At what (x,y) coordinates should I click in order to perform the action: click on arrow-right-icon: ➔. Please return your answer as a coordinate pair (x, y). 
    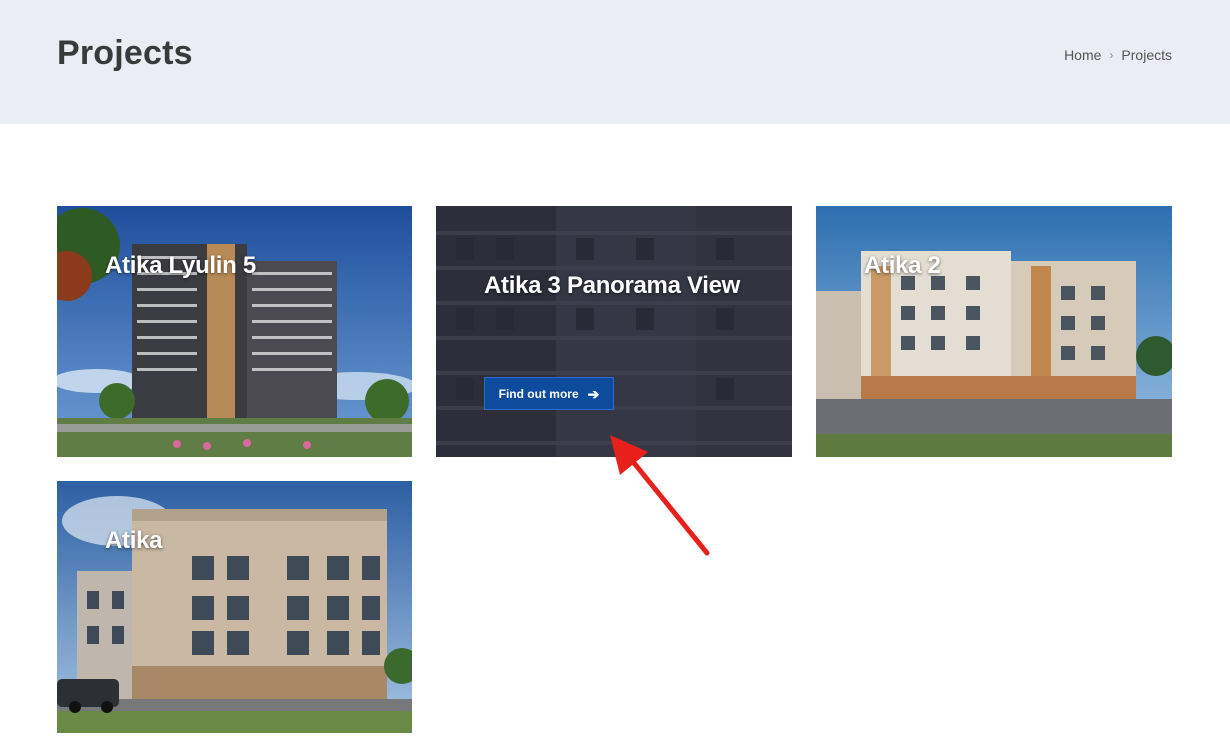
    Looking at the image, I should click on (593, 393).